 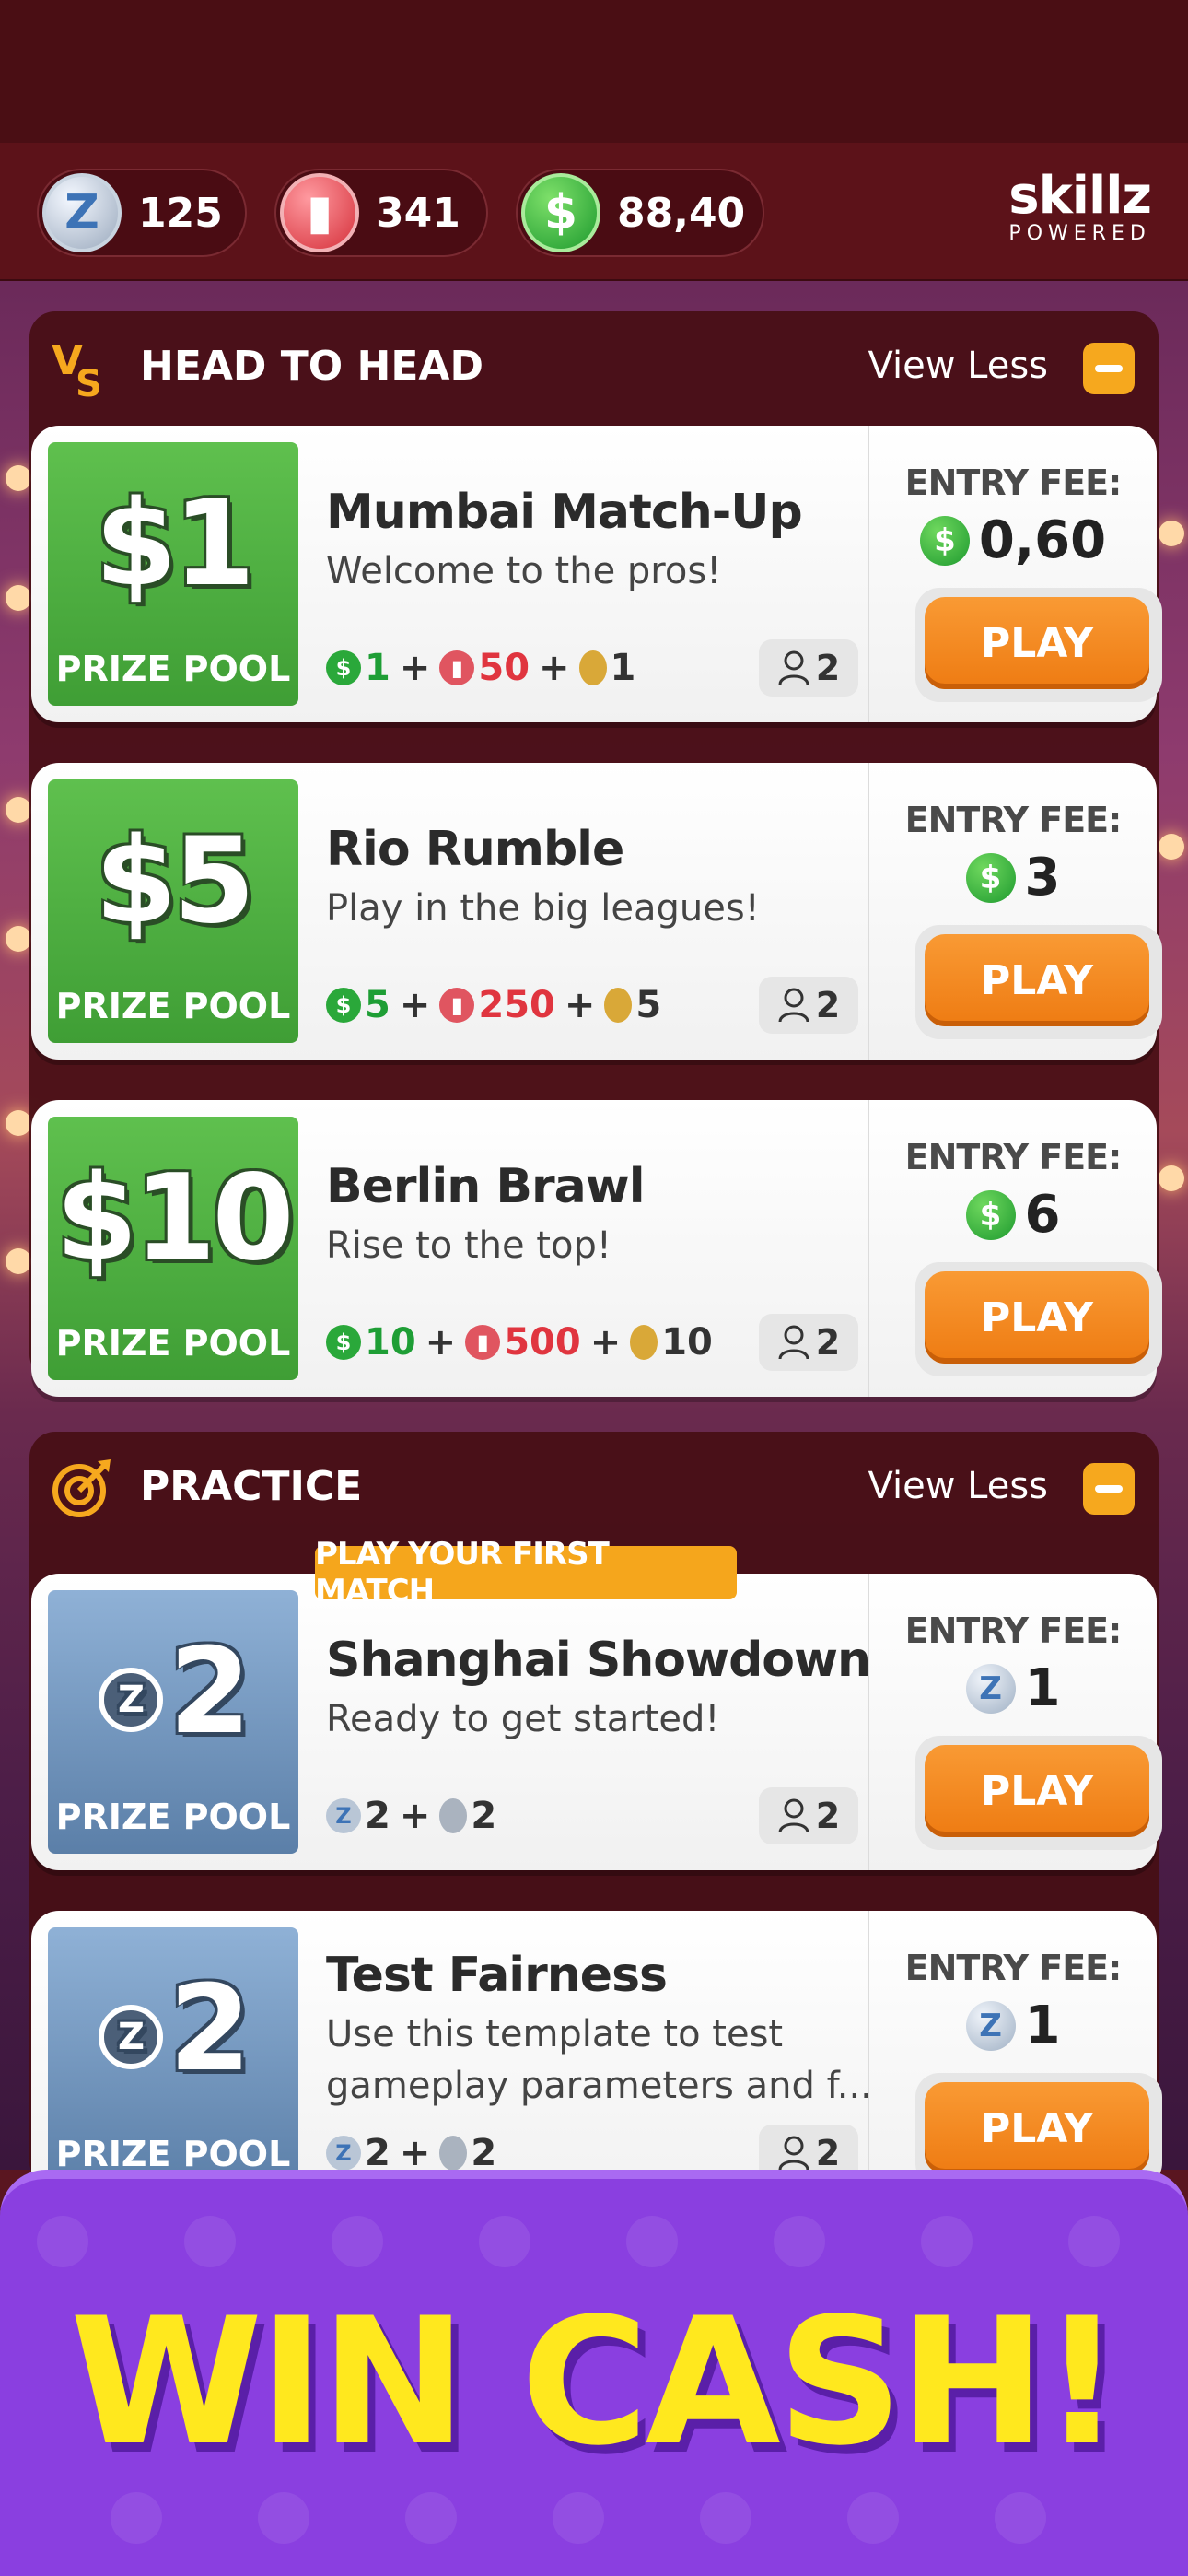 I want to click on cash-value: 88,40, so click(x=681, y=213).